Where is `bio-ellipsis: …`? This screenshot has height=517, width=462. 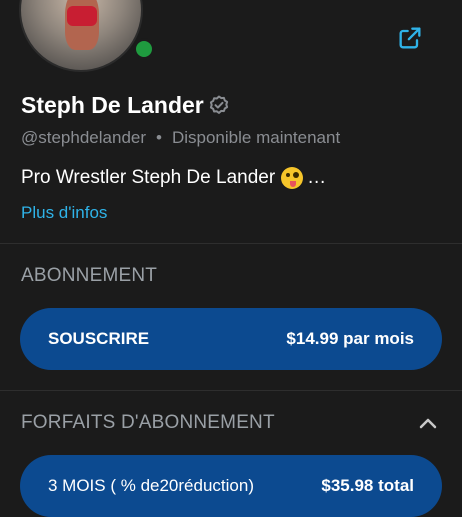
bio-ellipsis: … is located at coordinates (317, 177).